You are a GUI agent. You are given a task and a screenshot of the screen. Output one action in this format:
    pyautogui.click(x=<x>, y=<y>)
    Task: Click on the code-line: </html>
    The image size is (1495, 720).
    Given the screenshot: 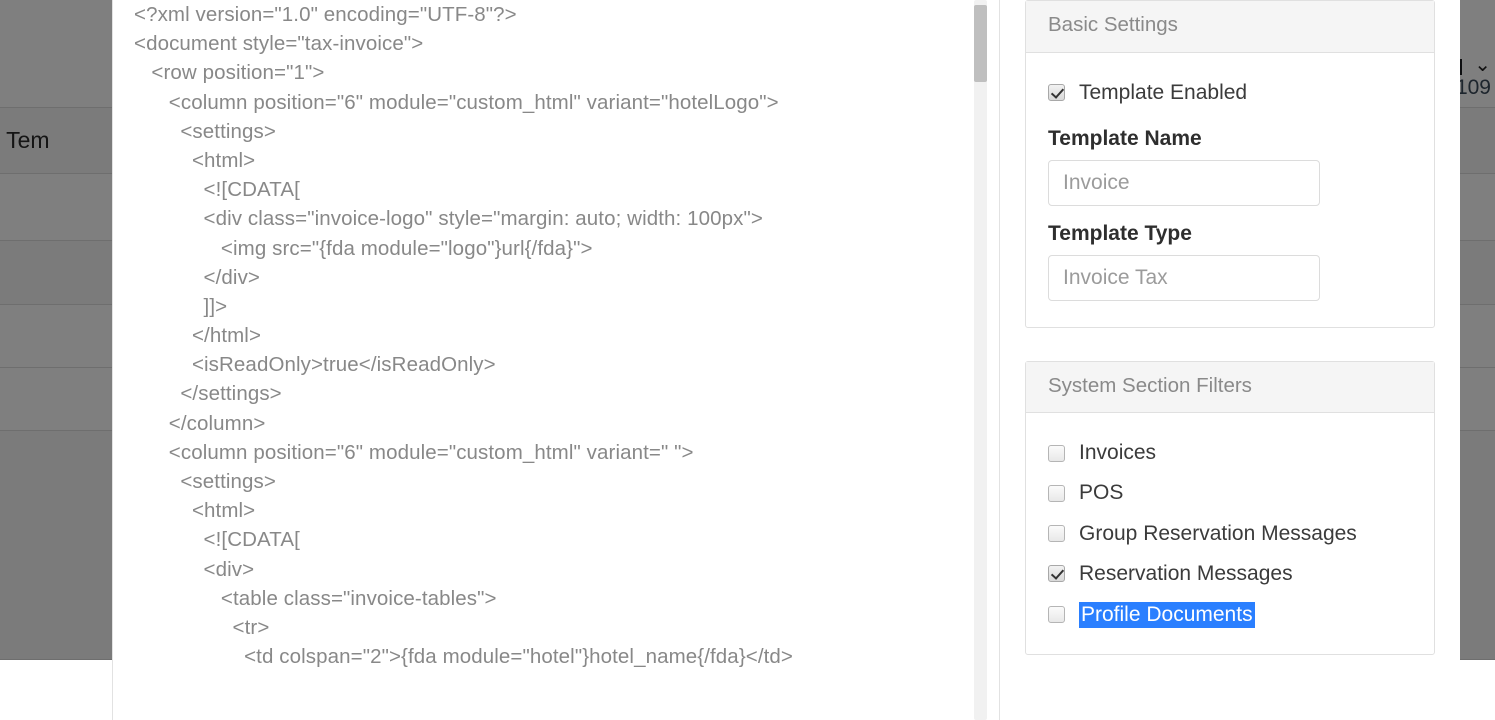 What is the action you would take?
    pyautogui.click(x=545, y=335)
    